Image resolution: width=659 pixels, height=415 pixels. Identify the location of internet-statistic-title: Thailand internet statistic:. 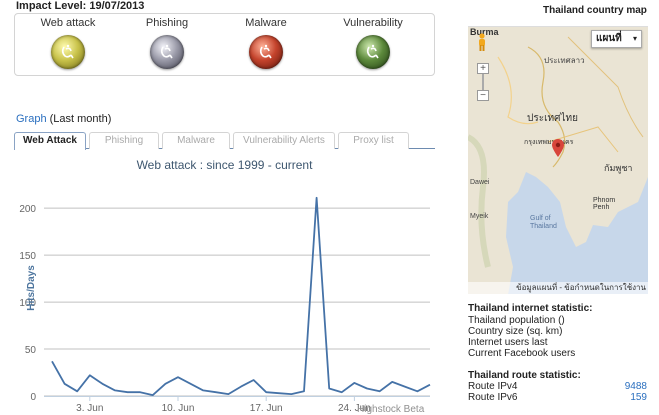
(530, 308).